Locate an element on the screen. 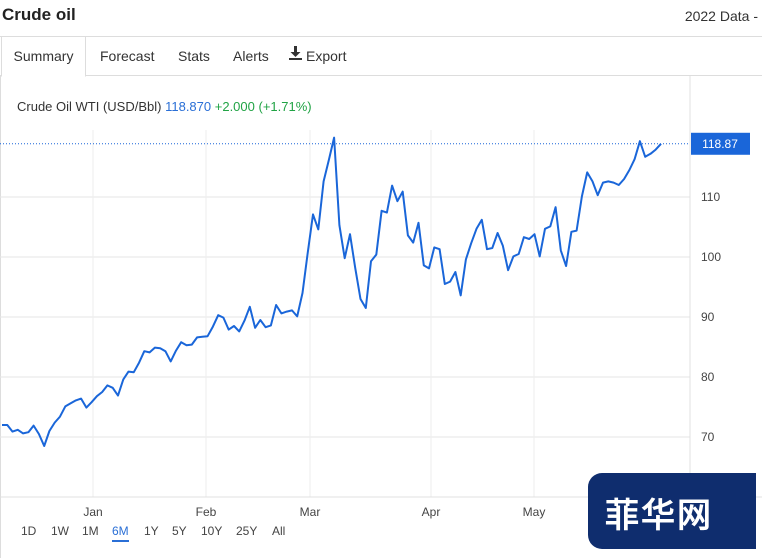  y-tick-label: 80 is located at coordinates (708, 377).